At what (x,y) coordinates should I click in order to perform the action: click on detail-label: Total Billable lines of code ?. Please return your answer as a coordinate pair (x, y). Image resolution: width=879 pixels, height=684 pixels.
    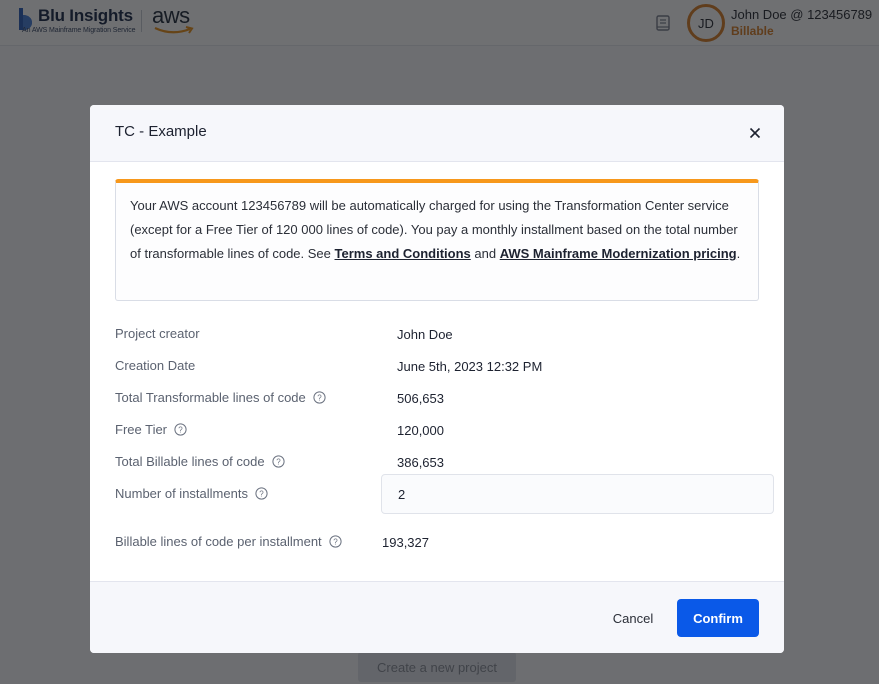
    Looking at the image, I should click on (200, 461).